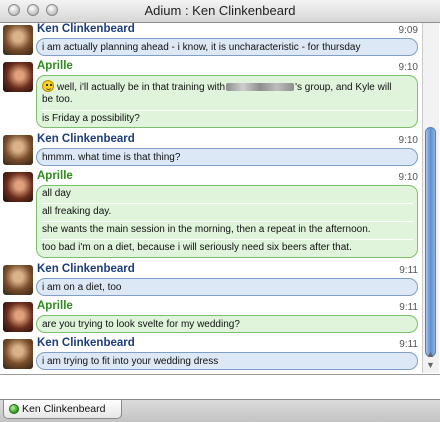 This screenshot has height=422, width=440. I want to click on scrollbar-thumb, so click(430, 242).